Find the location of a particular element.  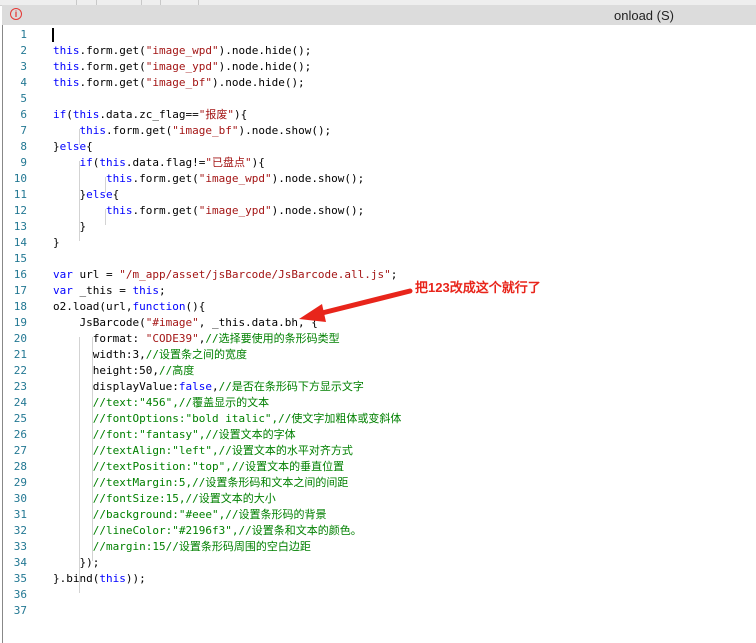

annotation-note: 把123改成这个就行了 is located at coordinates (478, 287).